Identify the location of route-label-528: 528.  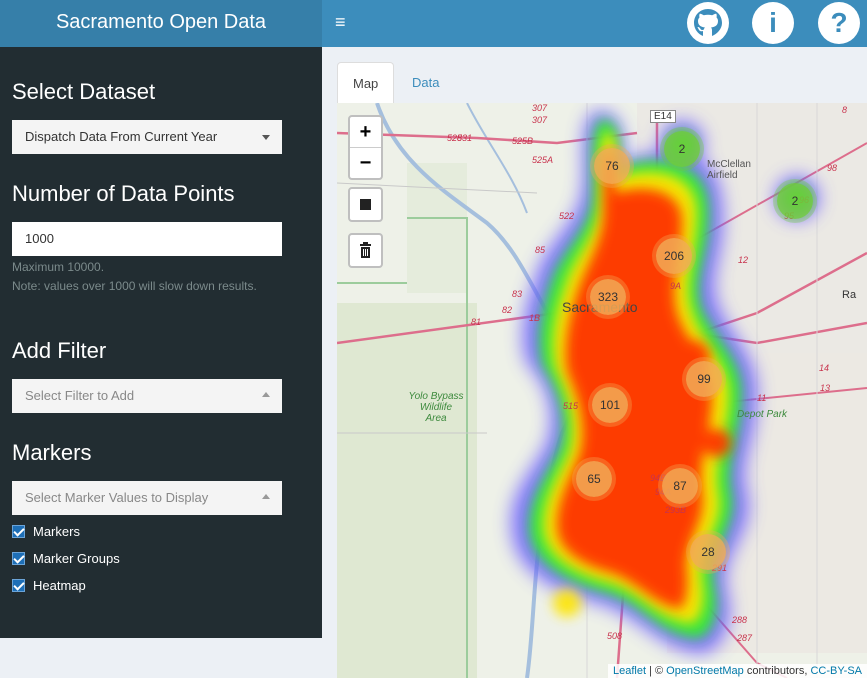
(455, 138).